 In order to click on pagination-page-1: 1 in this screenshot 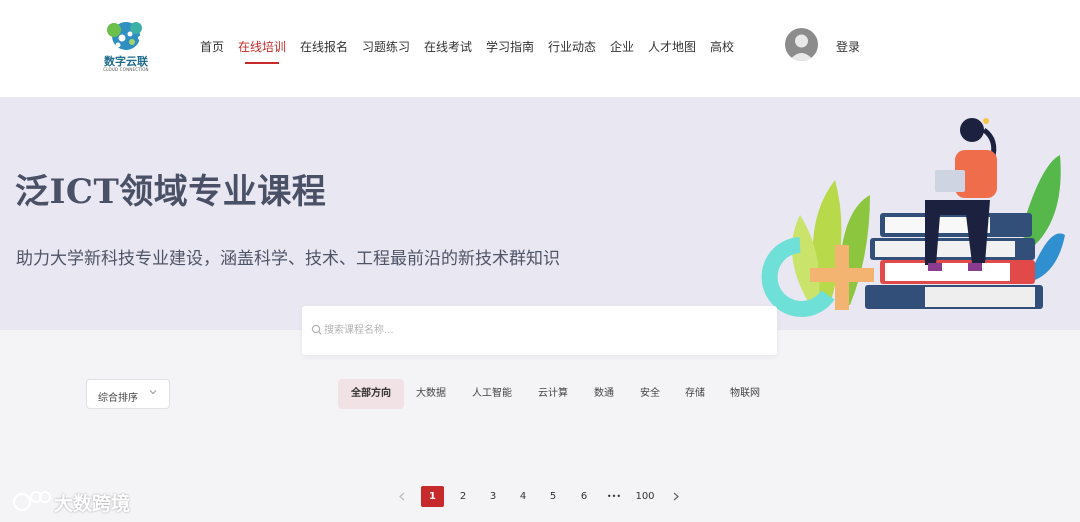, I will do `click(432, 496)`.